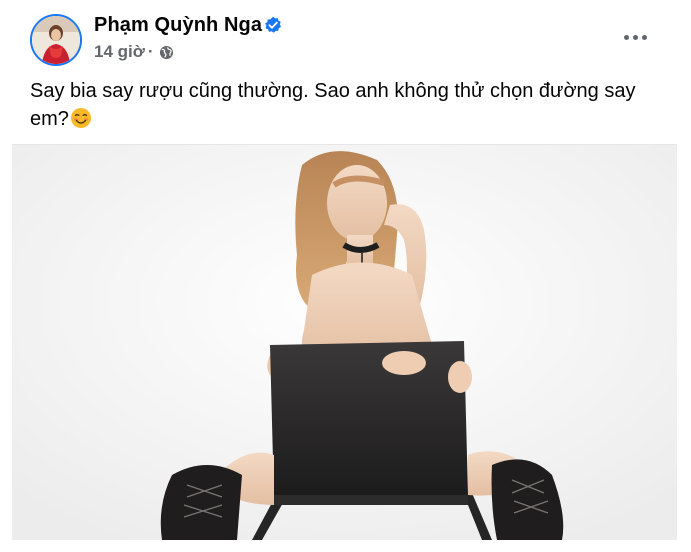  Describe the element at coordinates (273, 24) in the screenshot. I see `verified-badge-icon` at that location.